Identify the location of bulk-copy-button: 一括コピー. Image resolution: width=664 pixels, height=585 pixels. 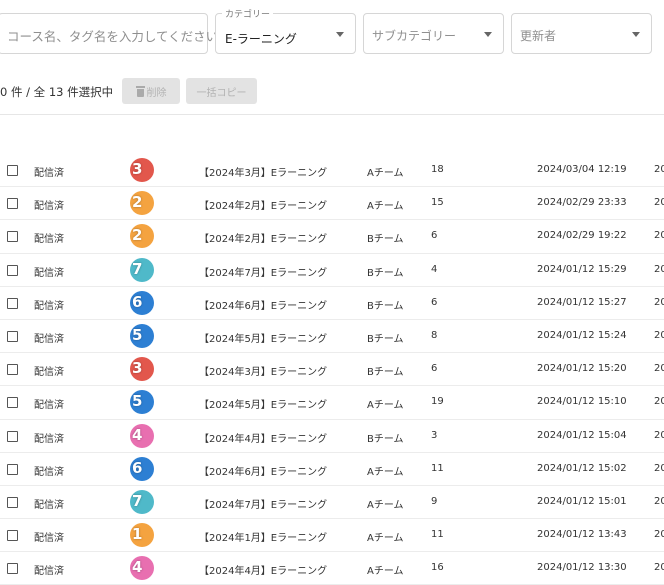
(221, 91).